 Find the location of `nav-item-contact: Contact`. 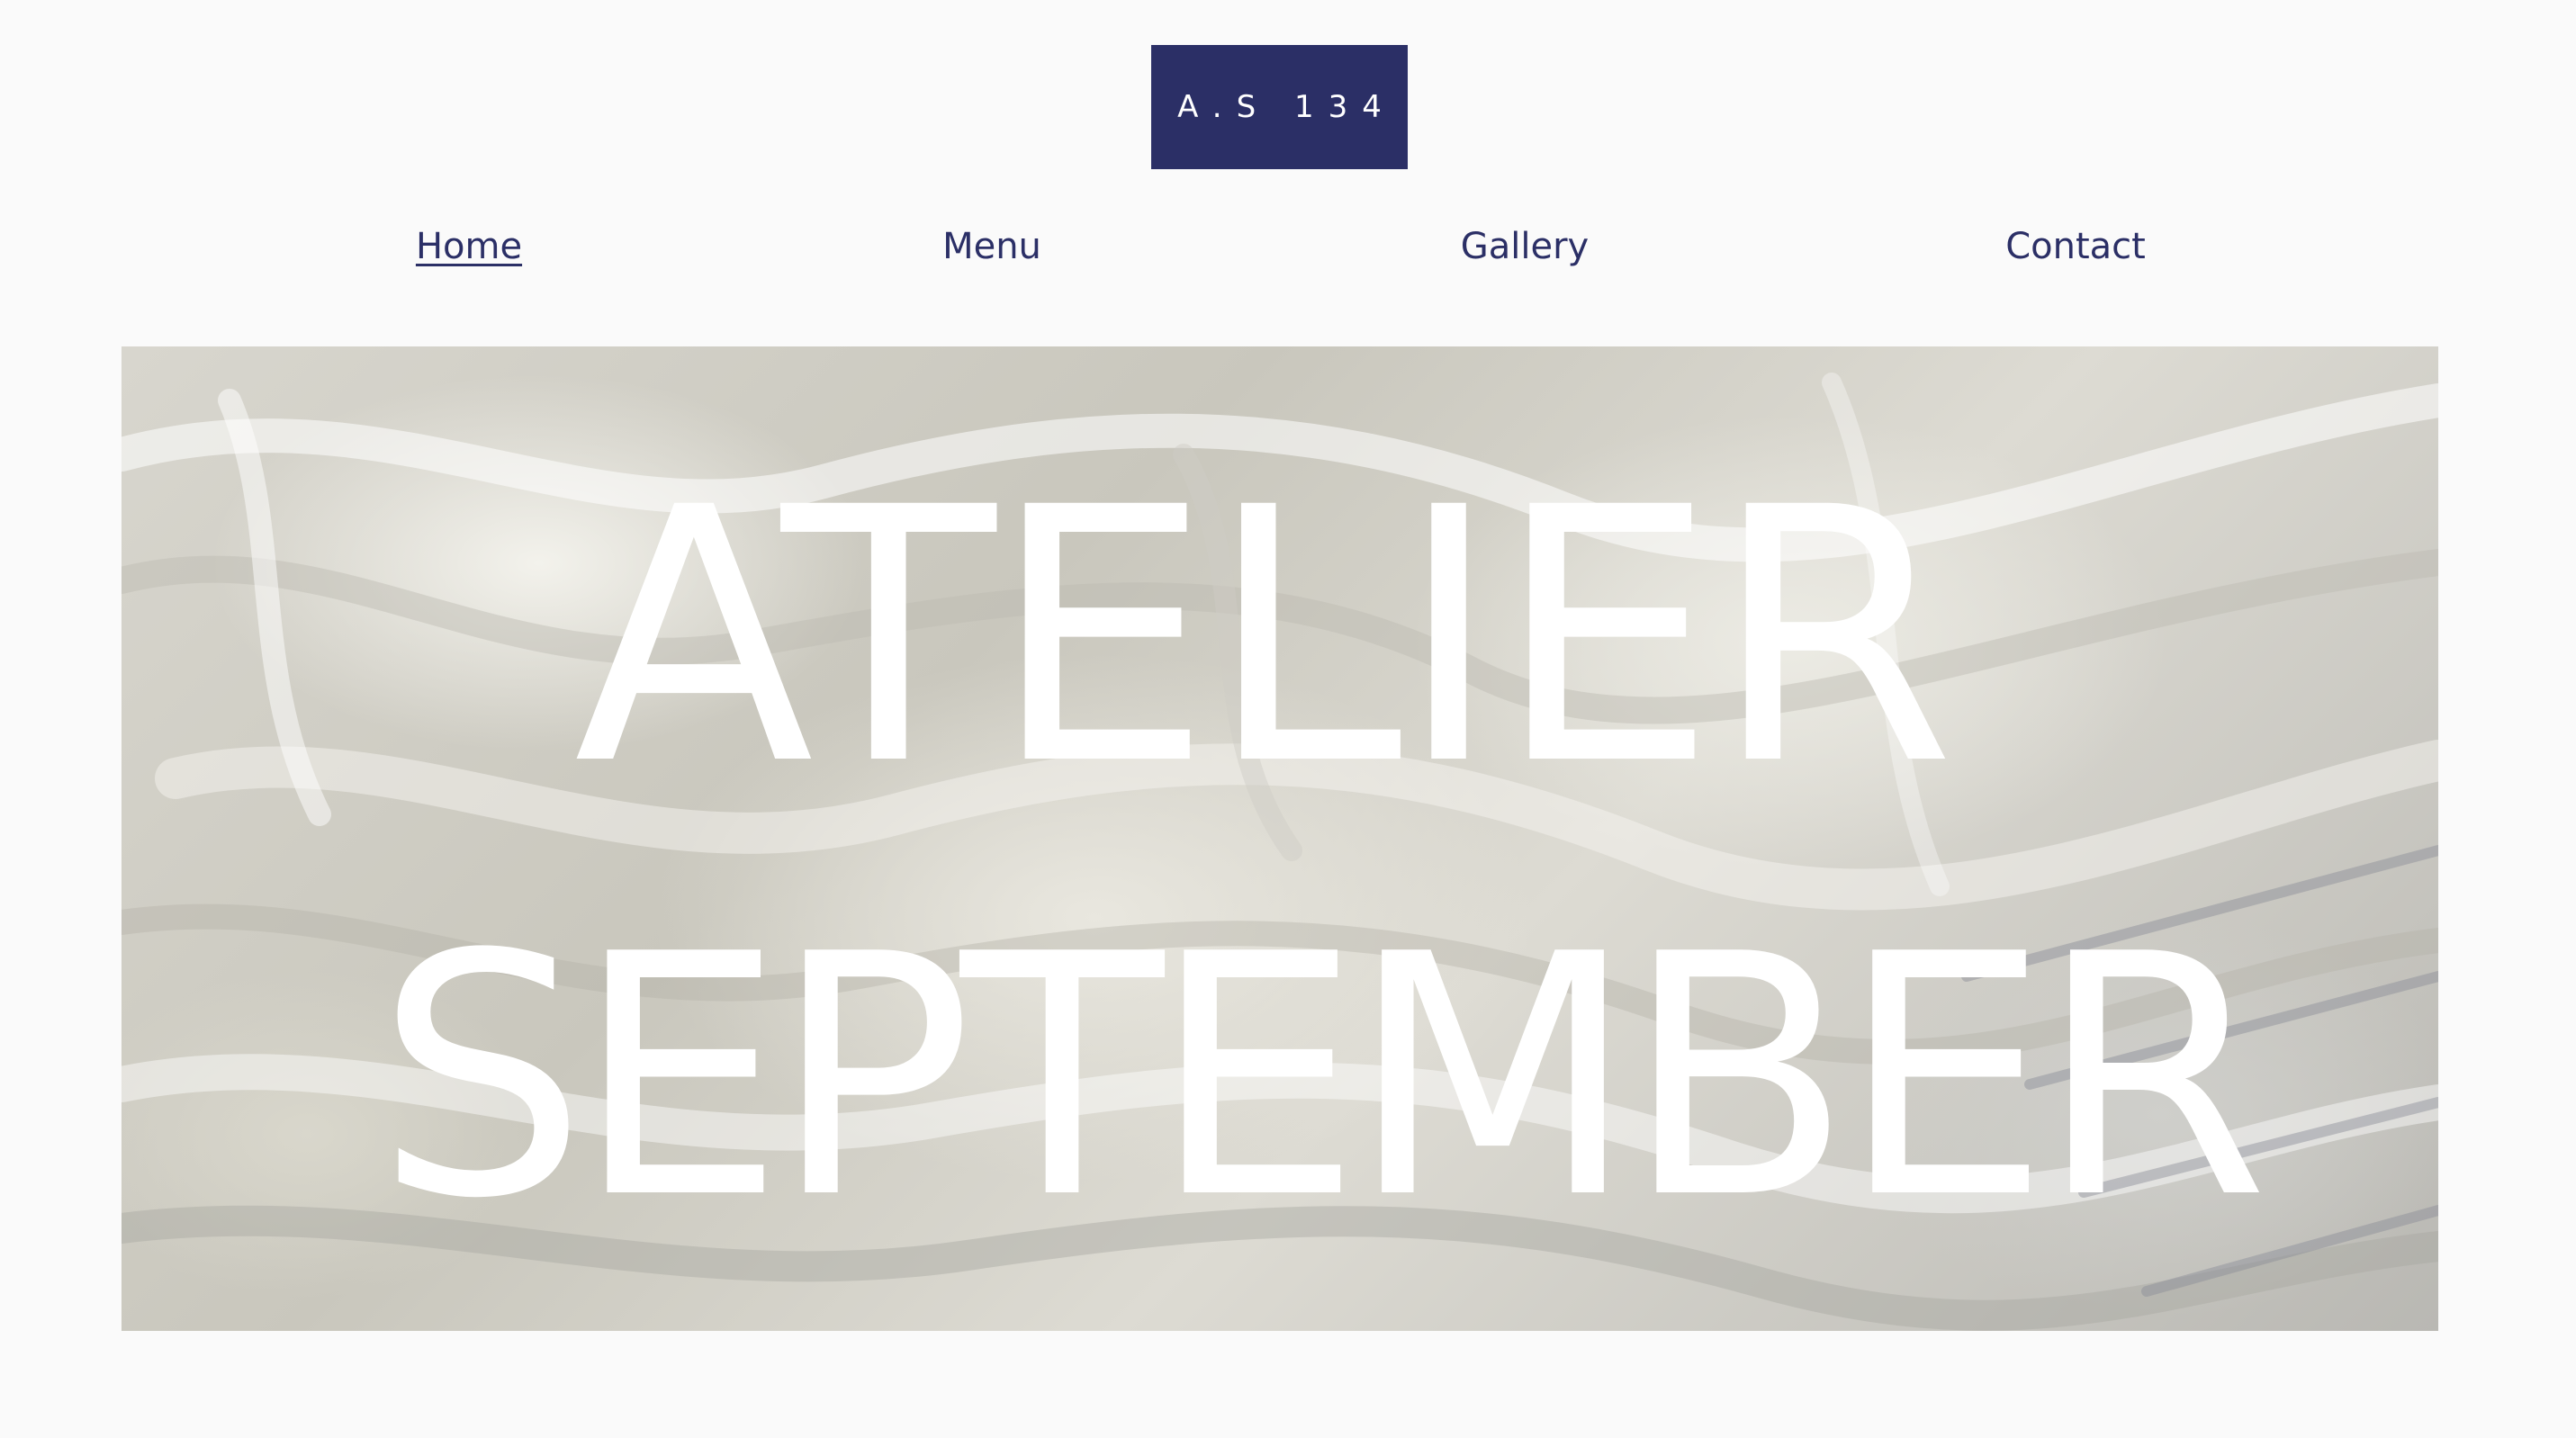

nav-item-contact: Contact is located at coordinates (2075, 246).